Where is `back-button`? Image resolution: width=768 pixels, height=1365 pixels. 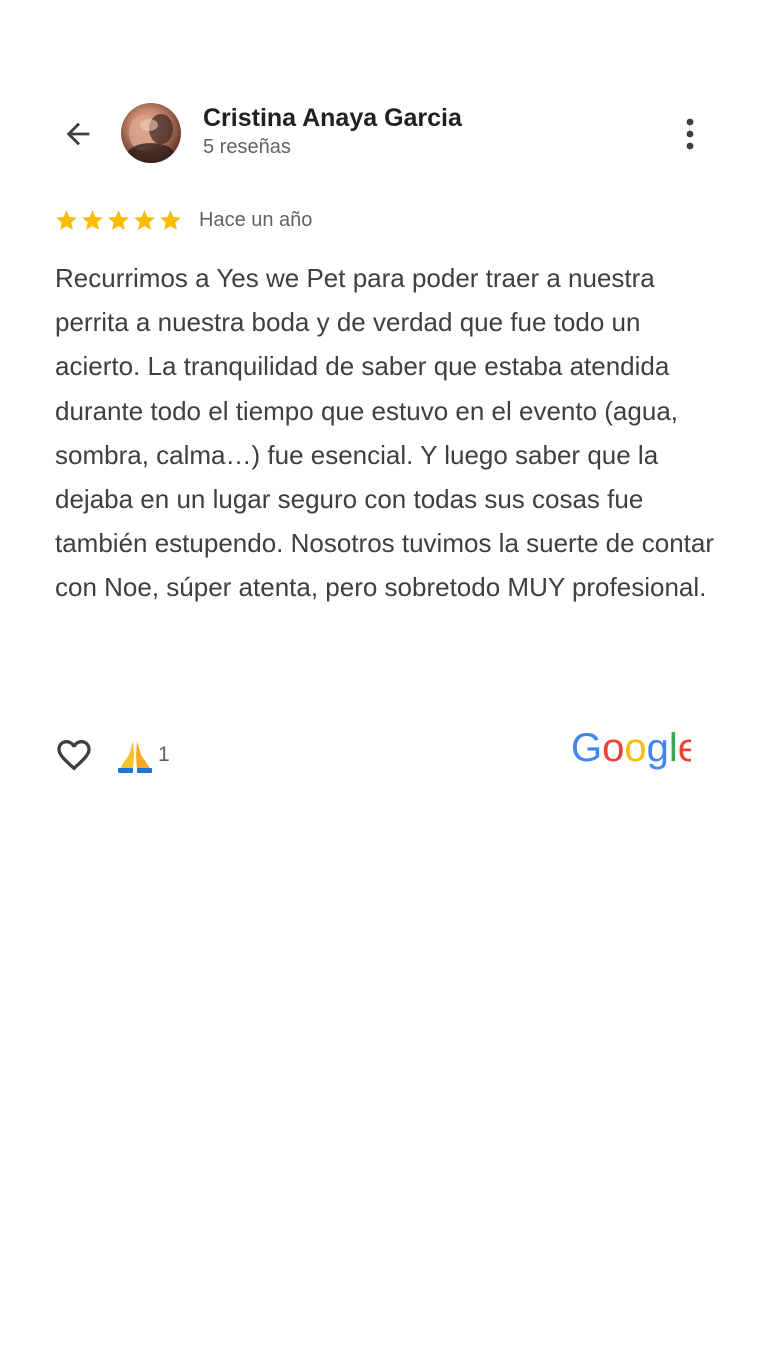 back-button is located at coordinates (78, 134).